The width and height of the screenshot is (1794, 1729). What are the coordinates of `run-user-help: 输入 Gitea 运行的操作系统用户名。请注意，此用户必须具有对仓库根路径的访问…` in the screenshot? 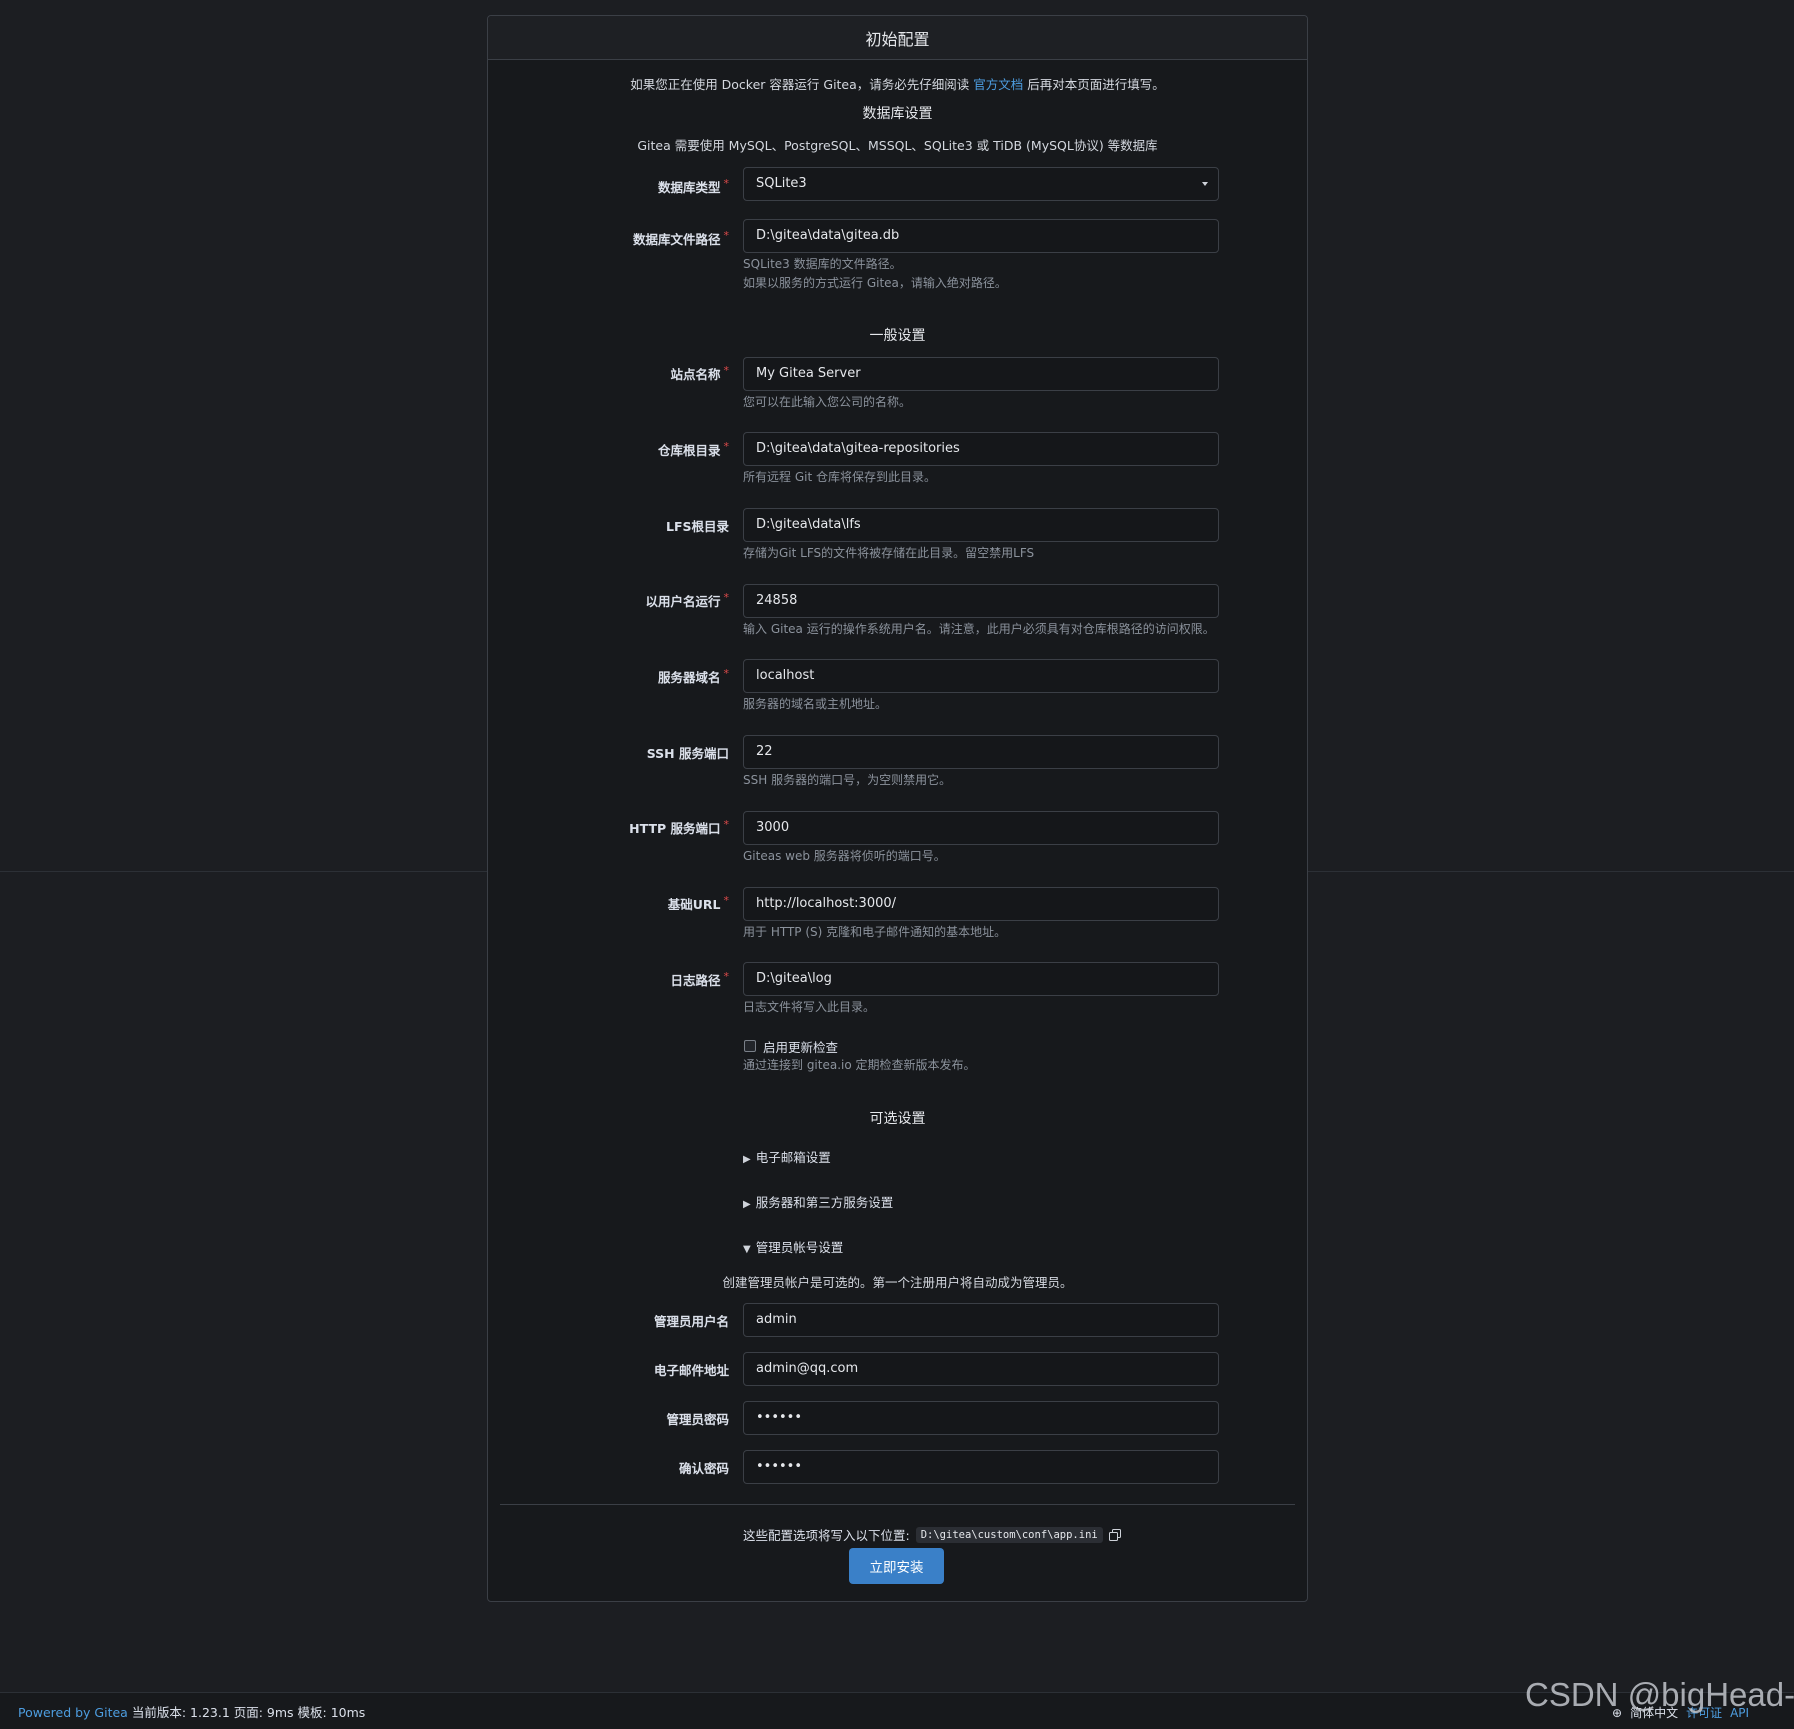 It's located at (979, 629).